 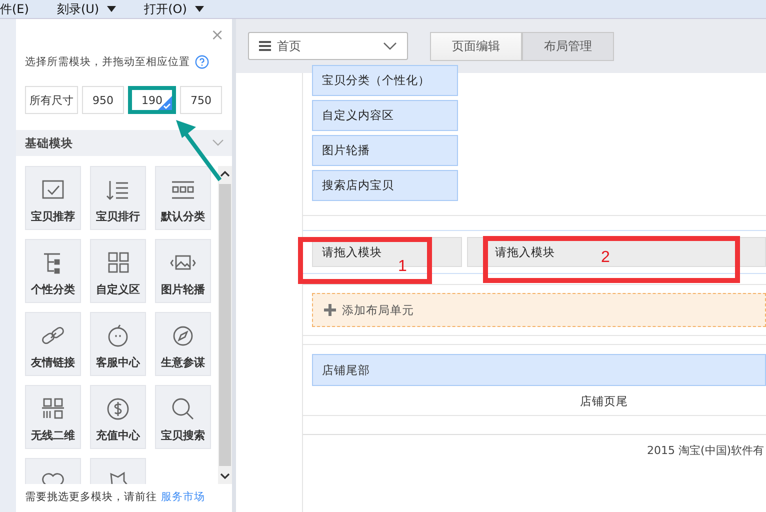 What do you see at coordinates (53, 344) in the screenshot?
I see `module-tile: 友情链接` at bounding box center [53, 344].